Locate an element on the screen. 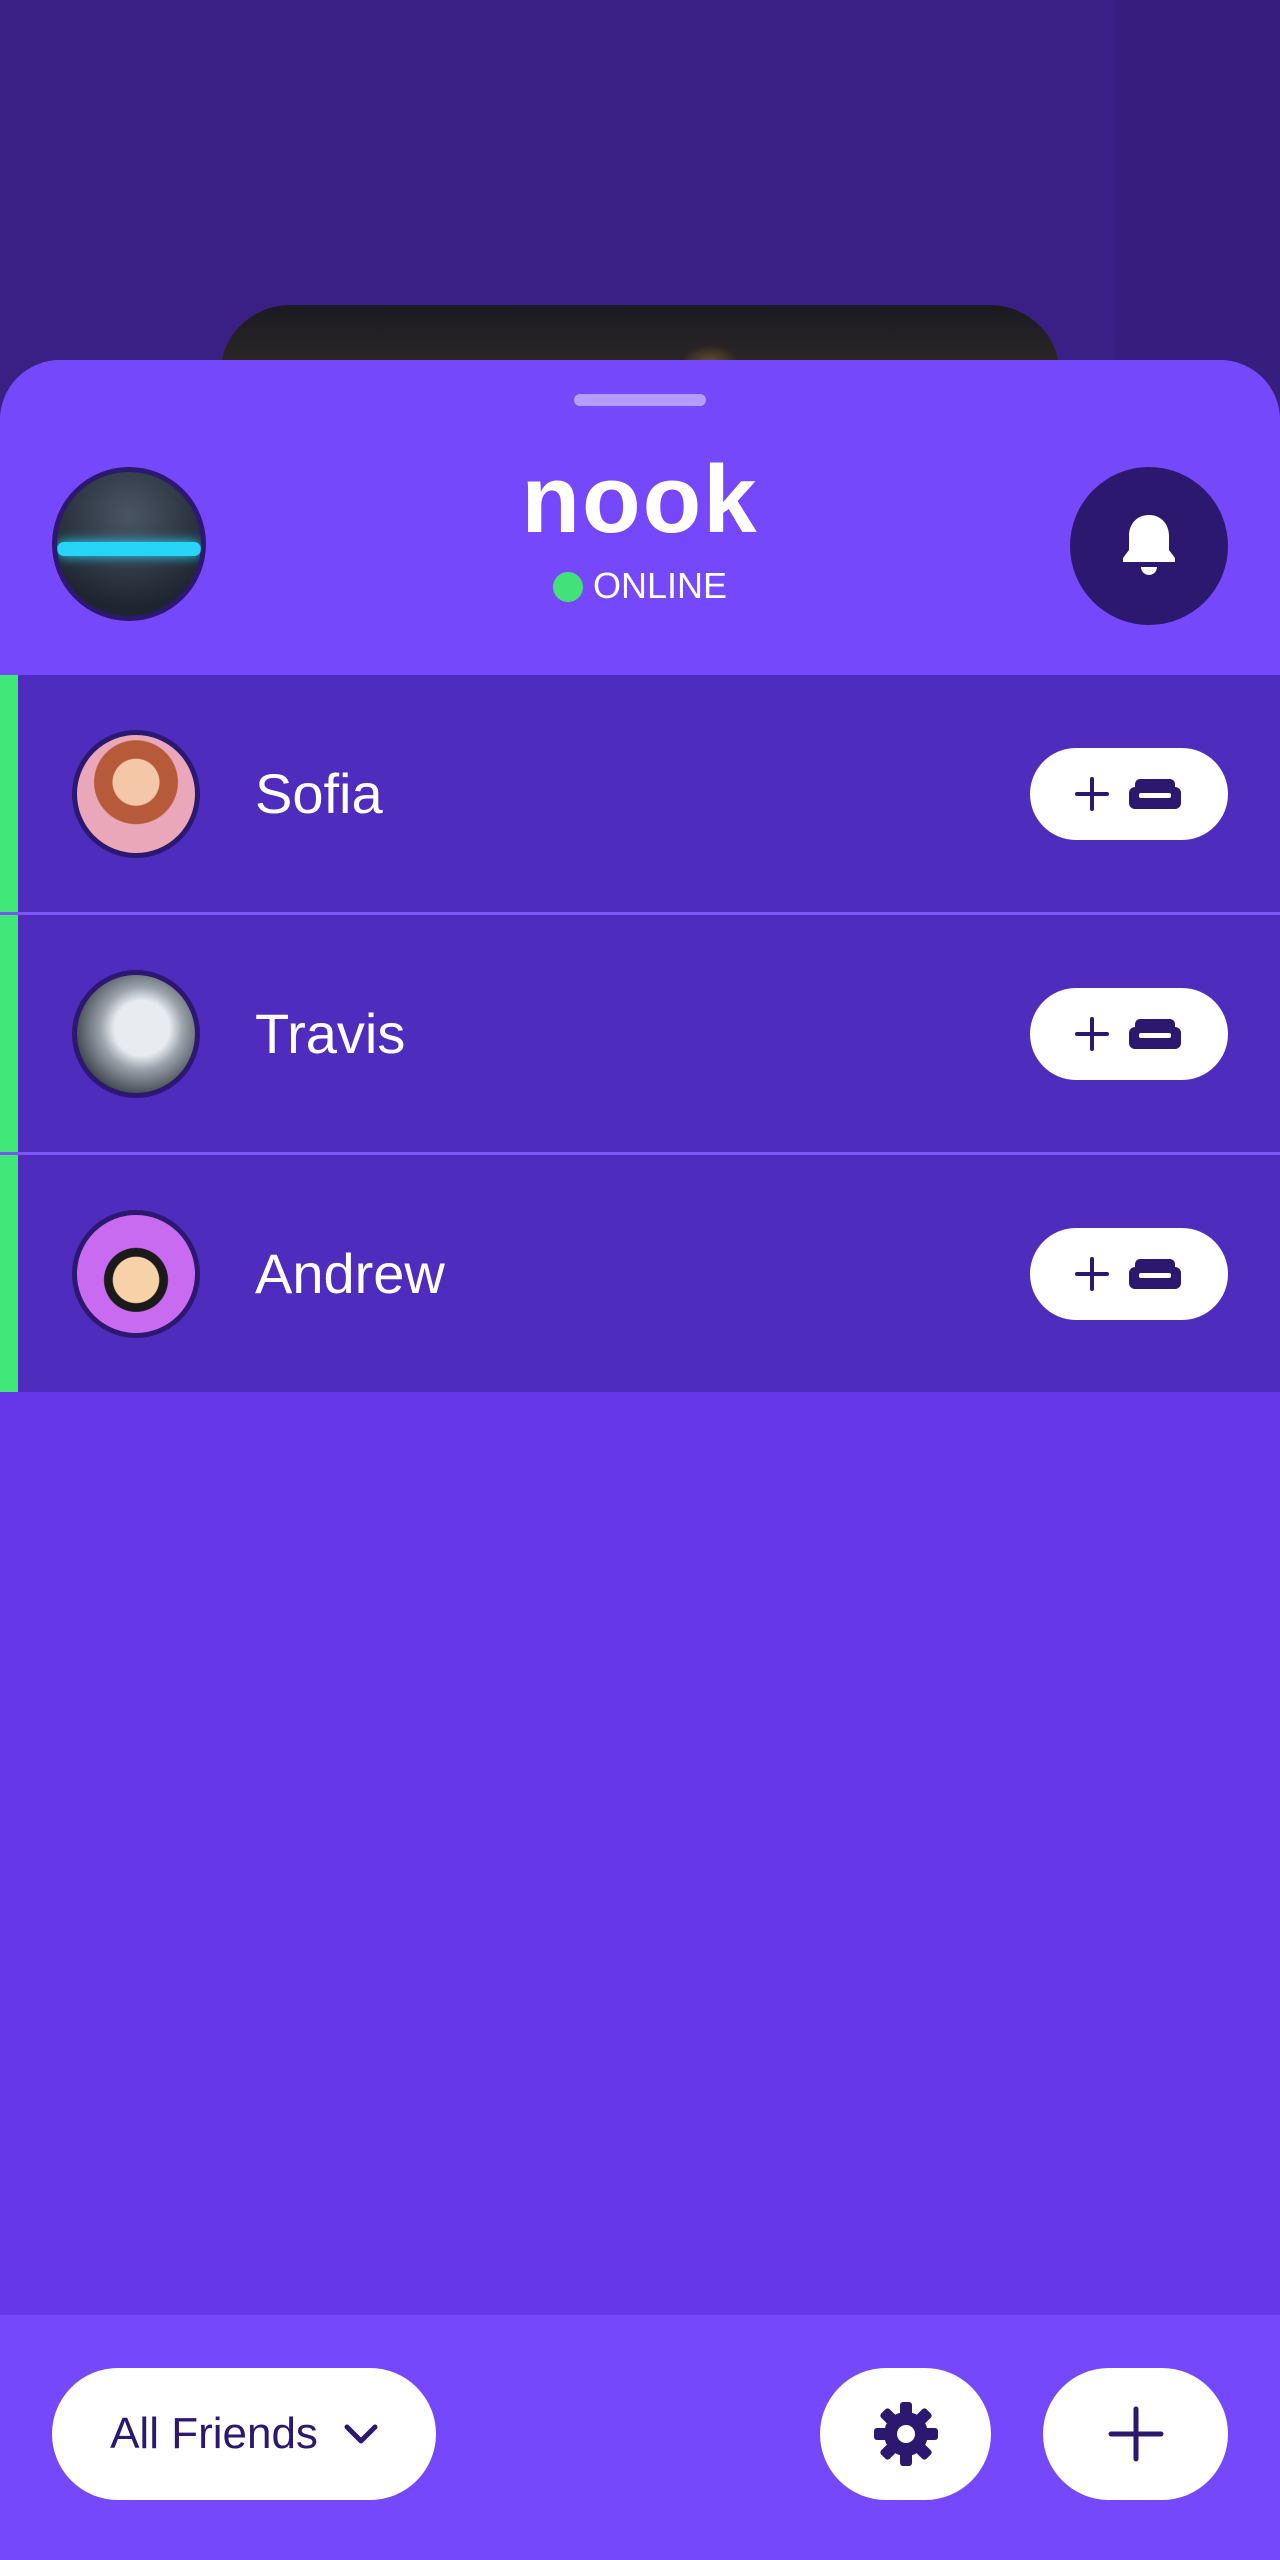 The width and height of the screenshot is (1280, 2560). sheet-header: nook ONLINE is located at coordinates (640, 517).